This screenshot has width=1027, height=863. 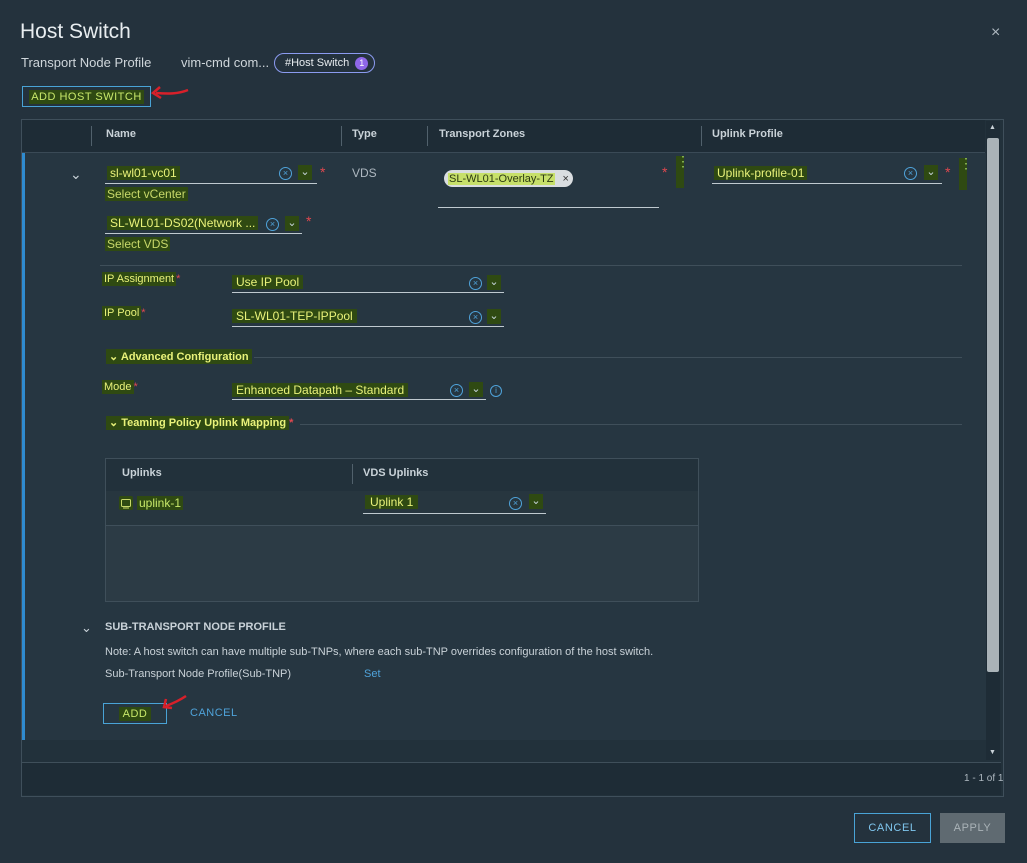 I want to click on mode-label: Mode *, so click(x=120, y=387).